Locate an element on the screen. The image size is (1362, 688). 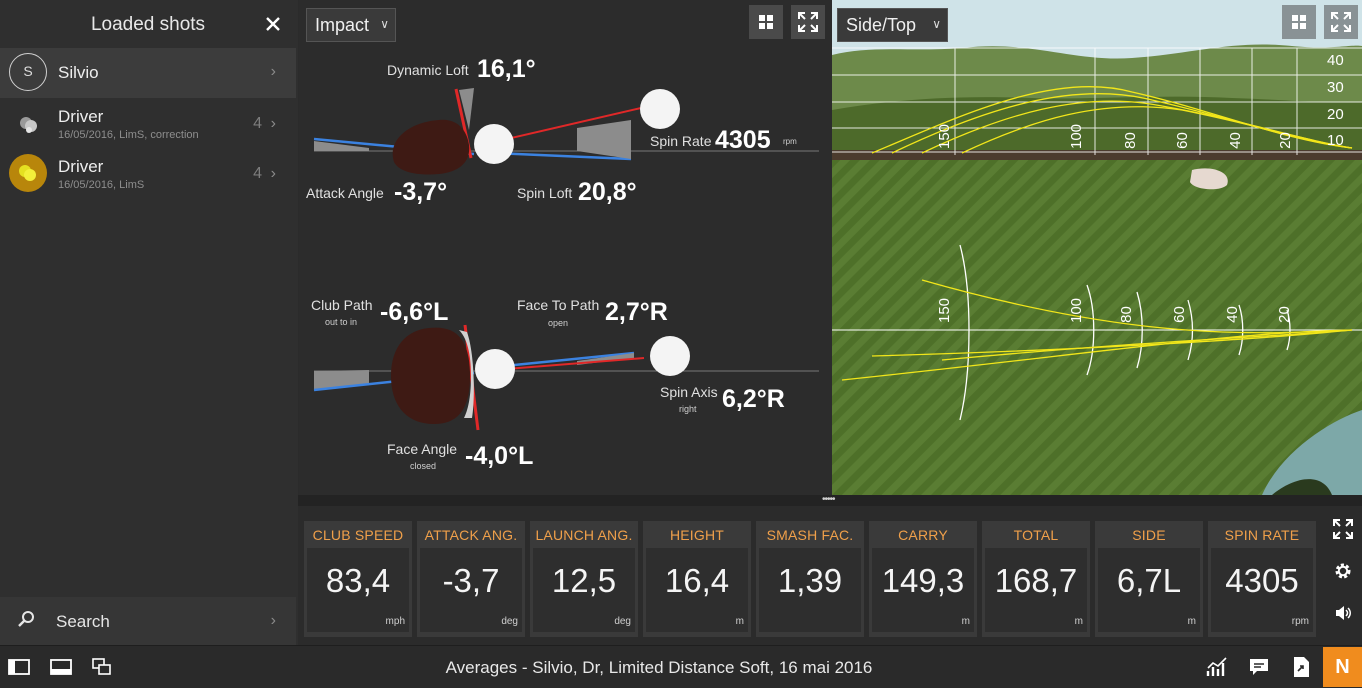
stat-tile-spin-rate: SPIN RATE 4305 rpm is located at coordinates (1262, 579).